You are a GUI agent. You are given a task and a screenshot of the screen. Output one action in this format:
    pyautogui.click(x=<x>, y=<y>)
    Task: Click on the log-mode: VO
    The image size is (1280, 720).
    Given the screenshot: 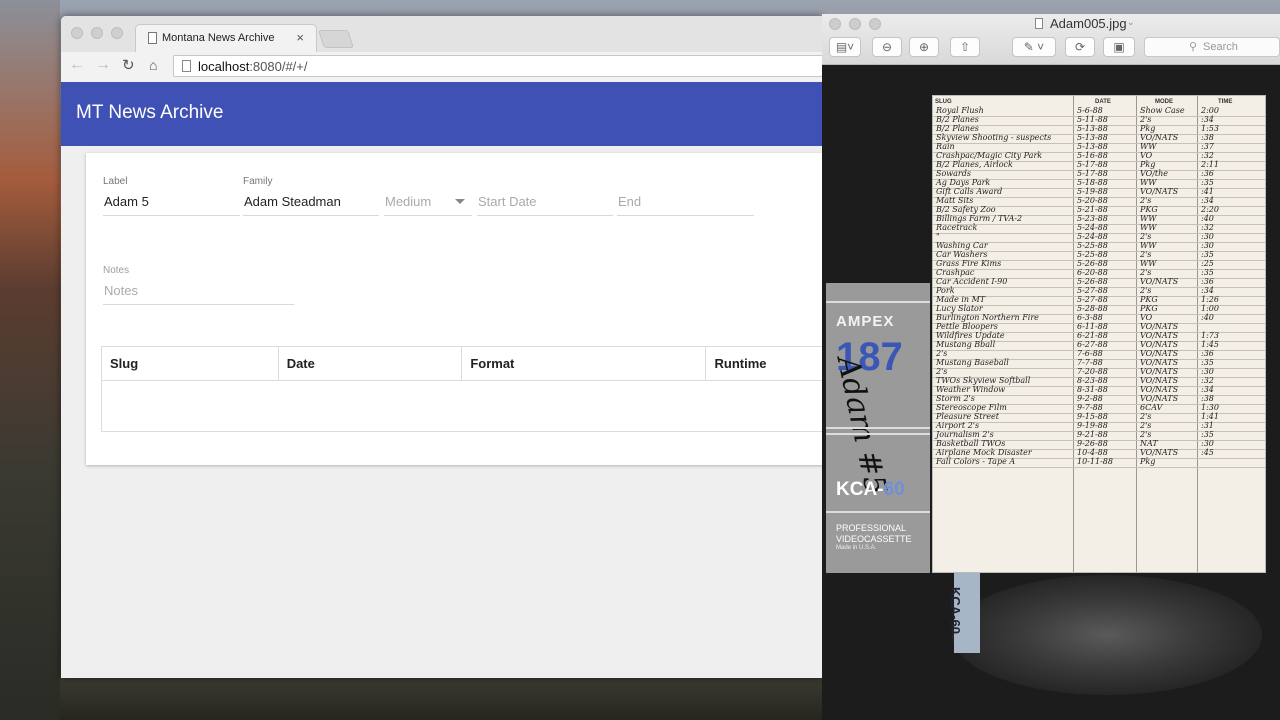 What is the action you would take?
    pyautogui.click(x=1146, y=155)
    